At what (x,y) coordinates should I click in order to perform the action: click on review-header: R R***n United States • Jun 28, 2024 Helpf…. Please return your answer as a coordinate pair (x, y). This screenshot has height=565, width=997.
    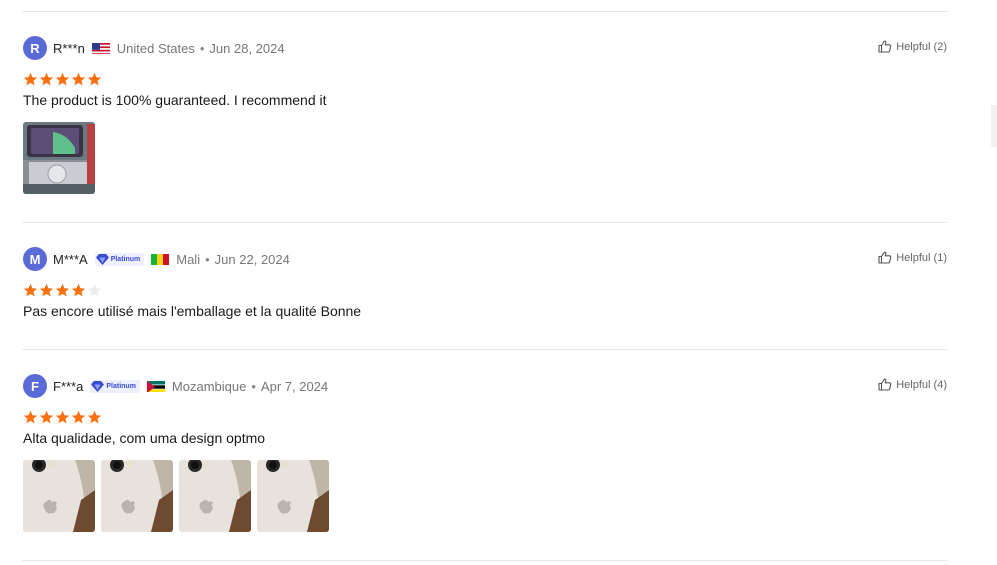
    Looking at the image, I should click on (485, 48).